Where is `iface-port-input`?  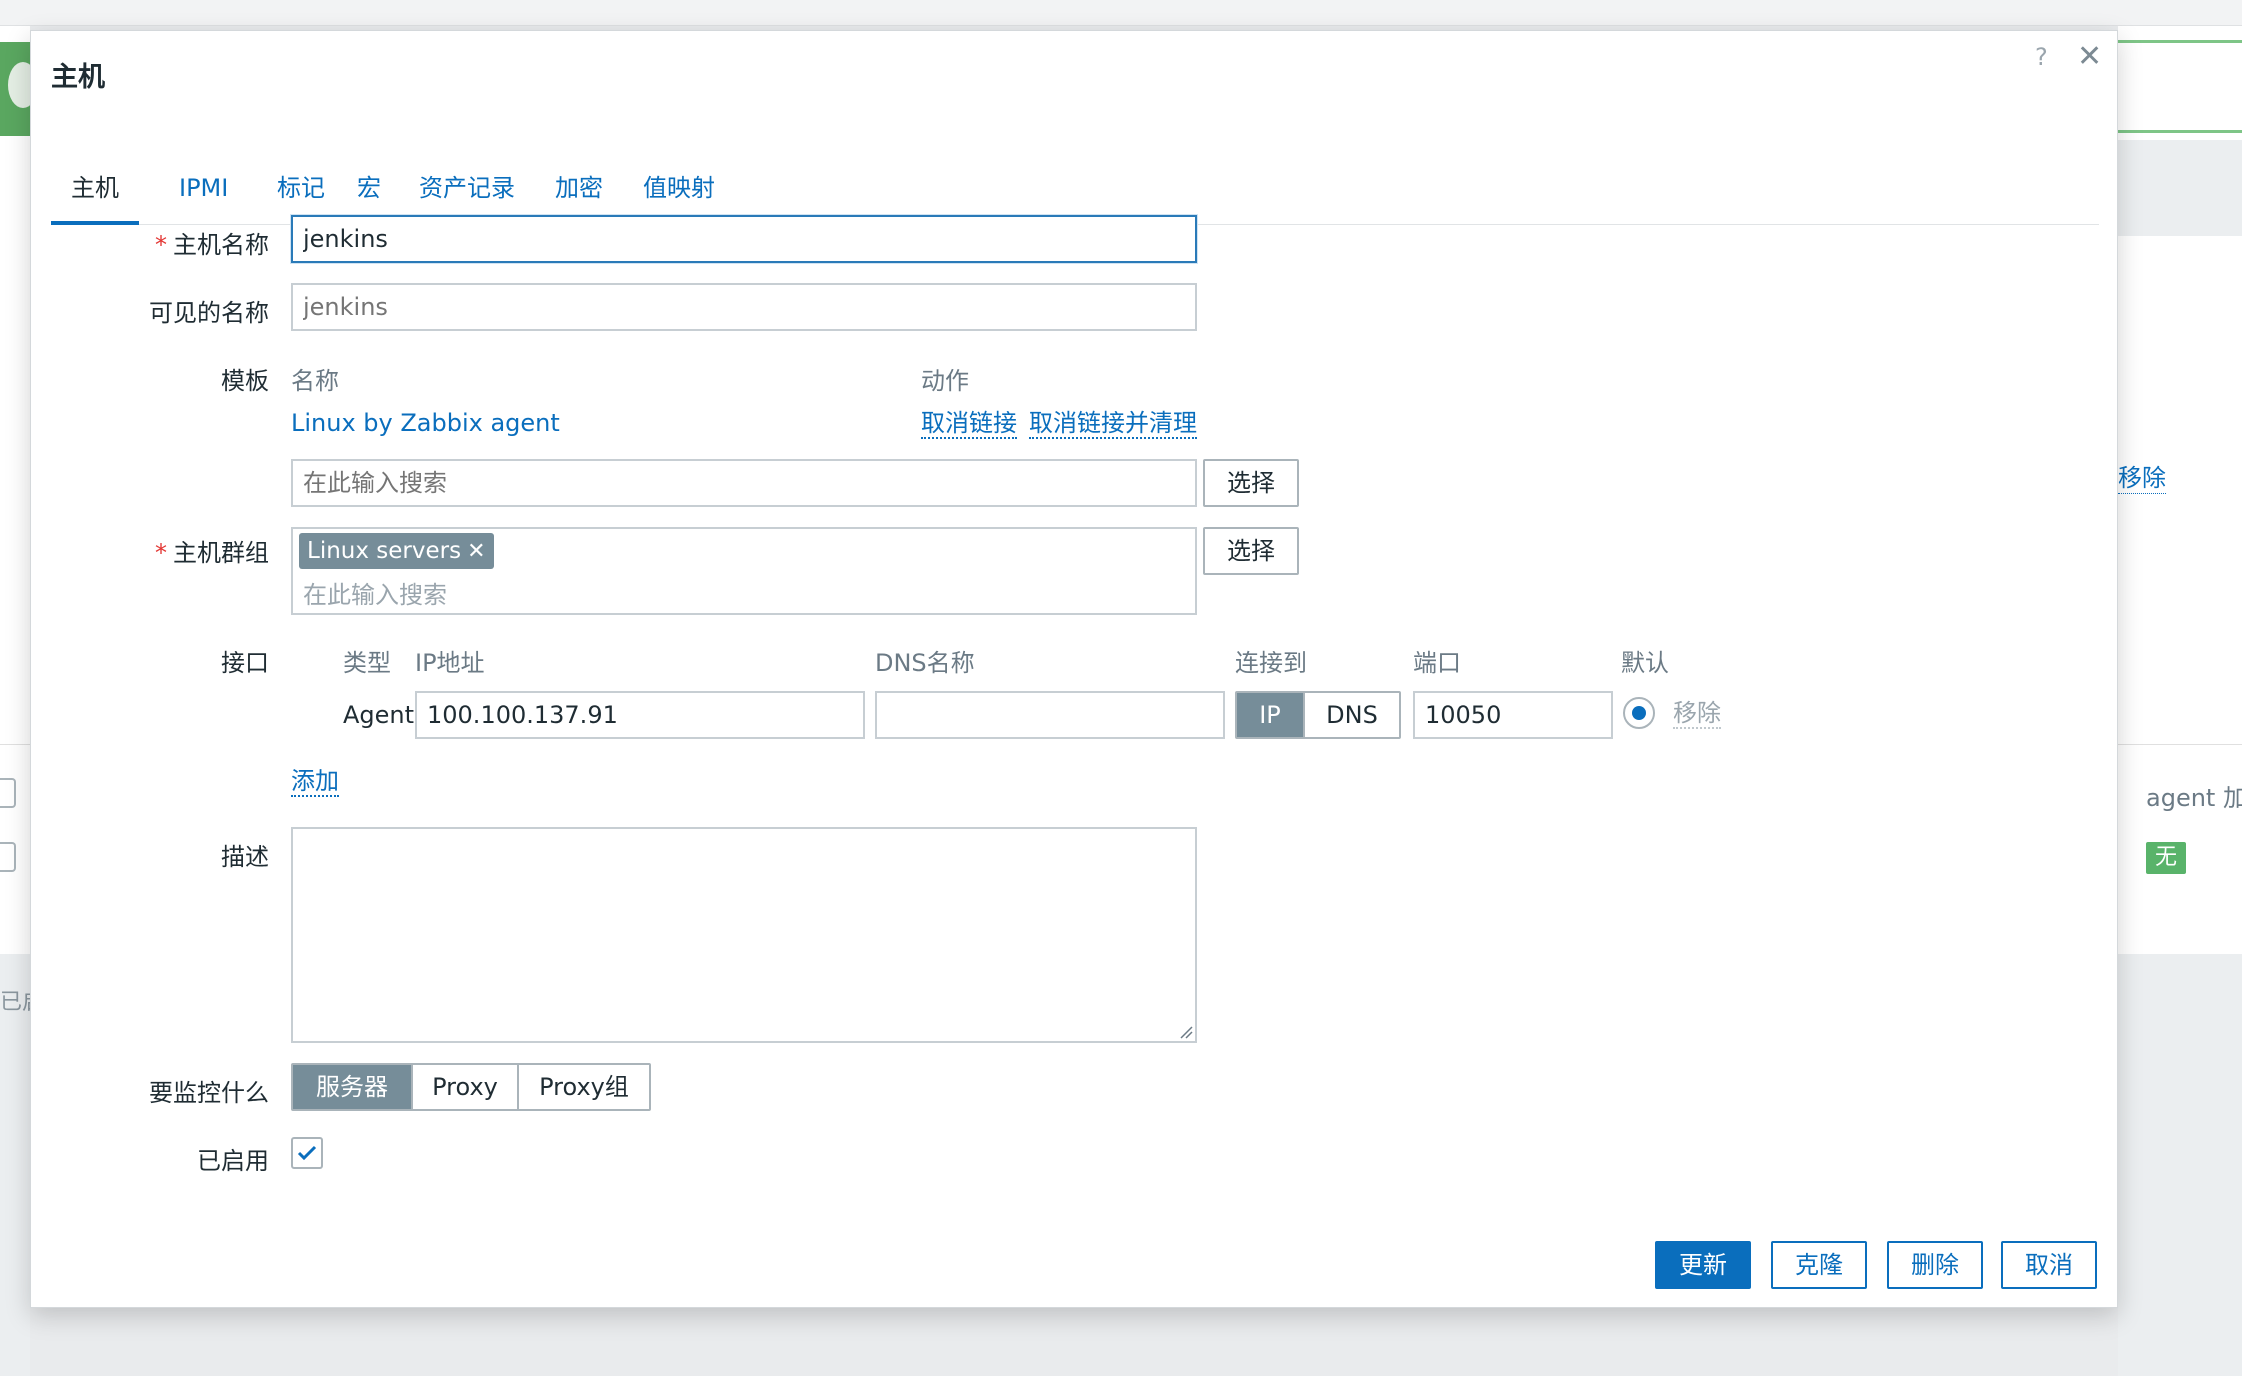 iface-port-input is located at coordinates (1513, 715).